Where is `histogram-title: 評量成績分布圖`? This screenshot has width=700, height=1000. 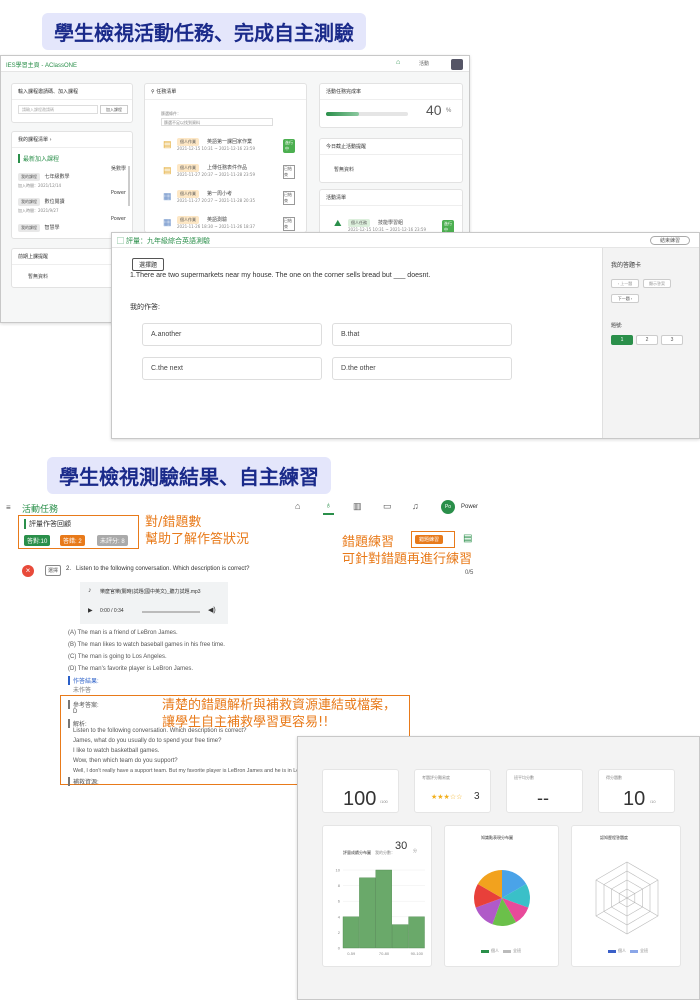
histogram-title: 評量成績分布圖 is located at coordinates (357, 852).